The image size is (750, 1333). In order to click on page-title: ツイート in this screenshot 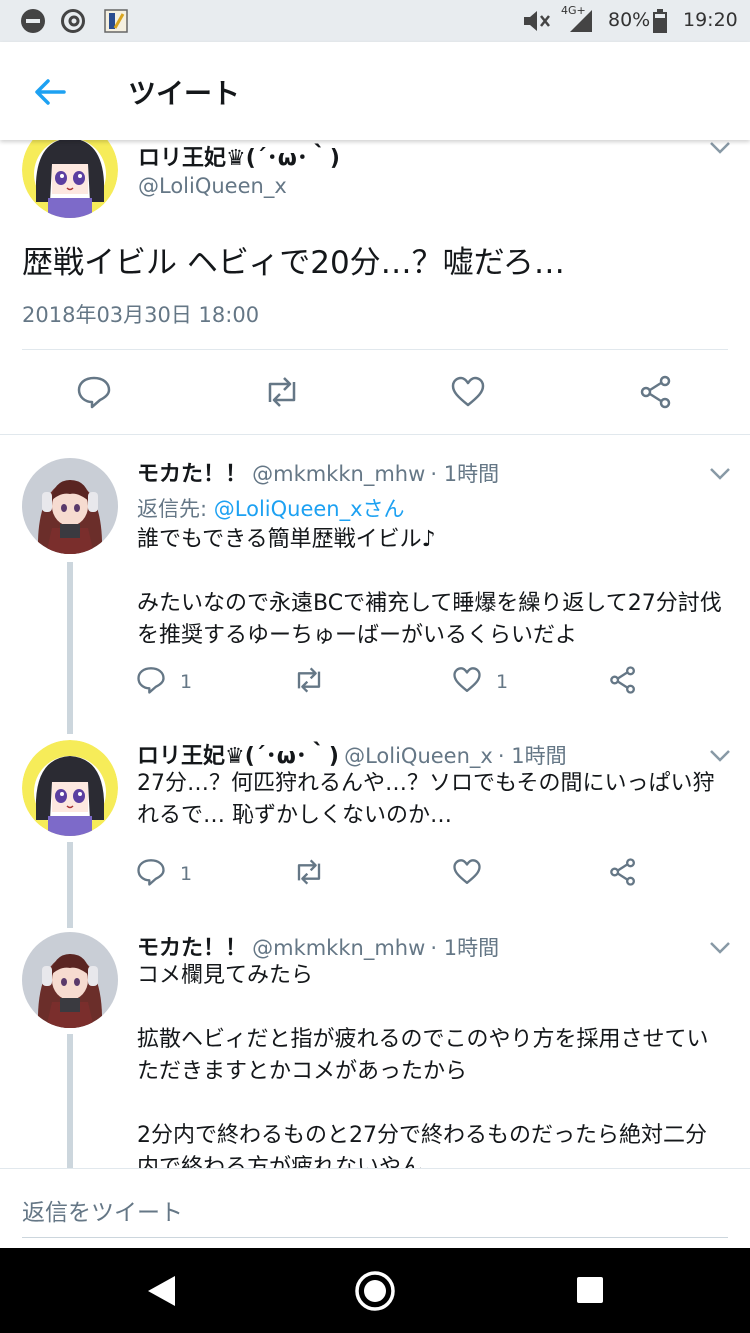, I will do `click(184, 93)`.